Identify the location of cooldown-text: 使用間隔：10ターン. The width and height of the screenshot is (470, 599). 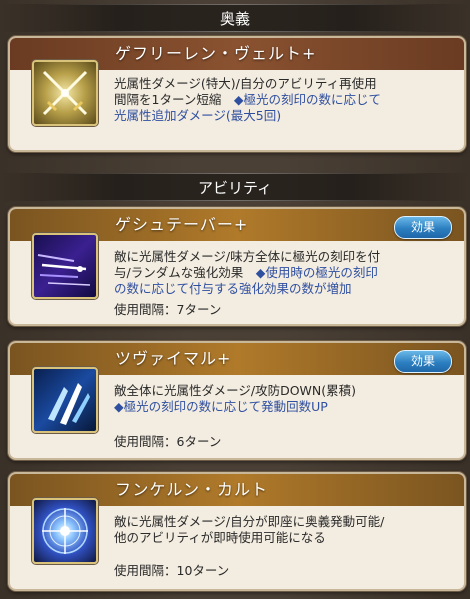
(172, 570).